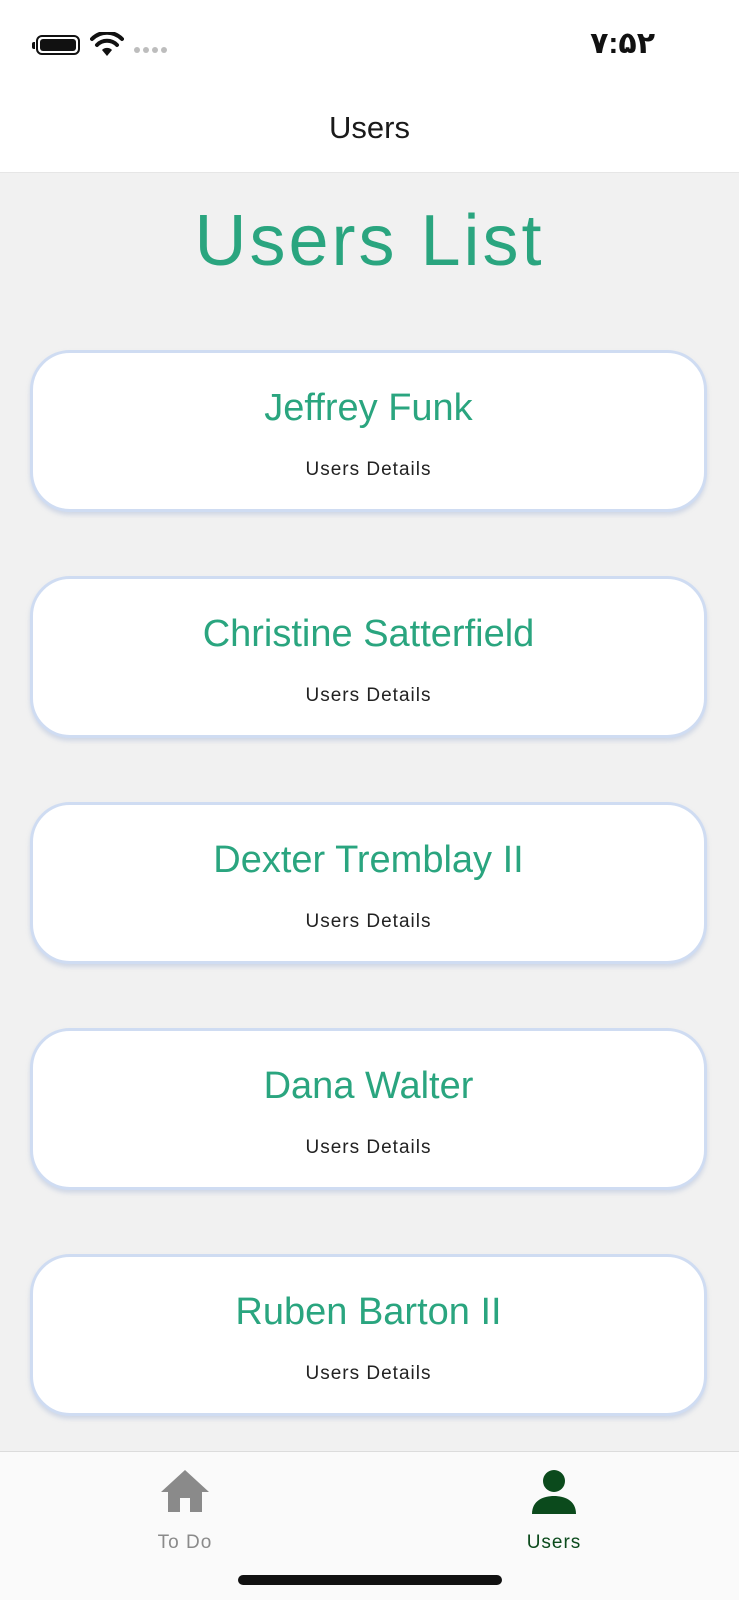 The width and height of the screenshot is (739, 1600). I want to click on tab-todo-label: To Do, so click(185, 1542).